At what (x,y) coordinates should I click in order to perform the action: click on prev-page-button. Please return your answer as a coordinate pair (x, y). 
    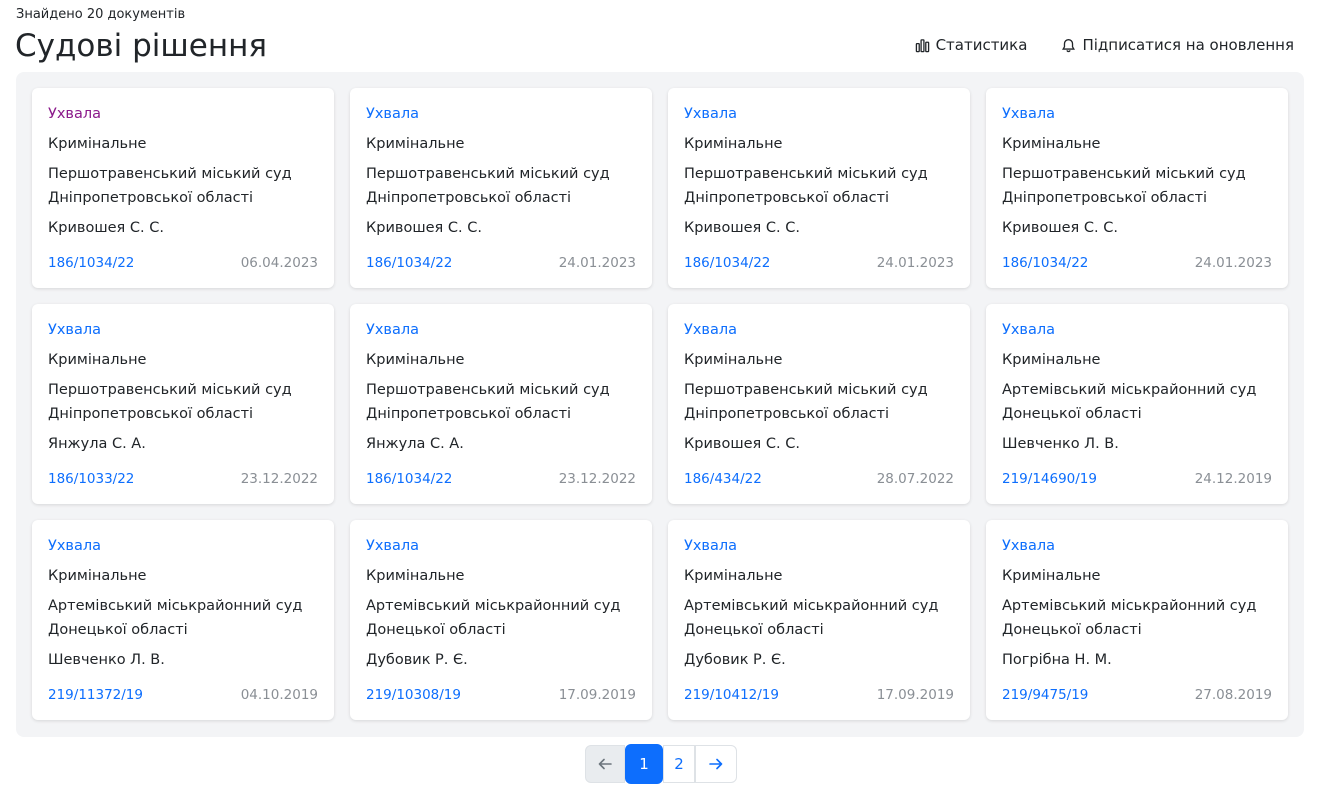
    Looking at the image, I should click on (605, 764).